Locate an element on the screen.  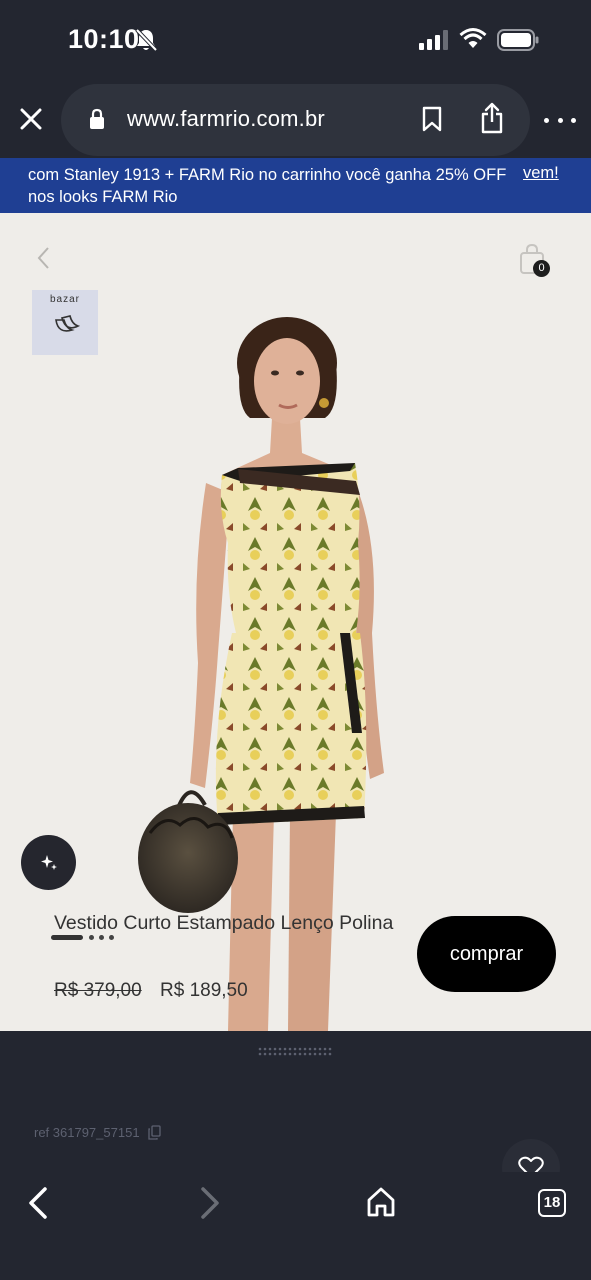
product-ref: ref 361797_57151 is located at coordinates (87, 1132).